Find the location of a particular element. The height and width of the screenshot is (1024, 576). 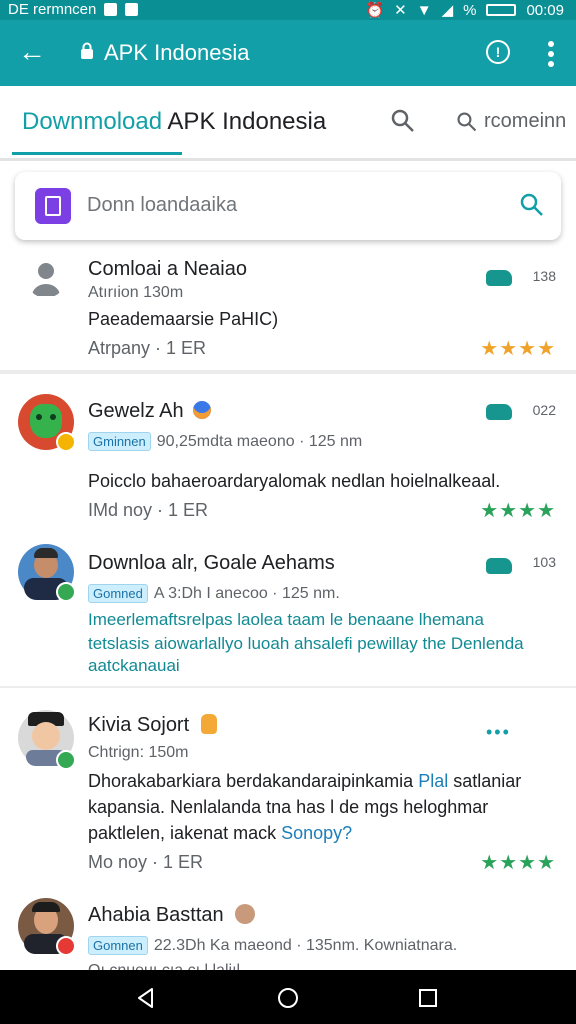

item-description: Paeademaarsie PaHIC) is located at coordinates (183, 319).